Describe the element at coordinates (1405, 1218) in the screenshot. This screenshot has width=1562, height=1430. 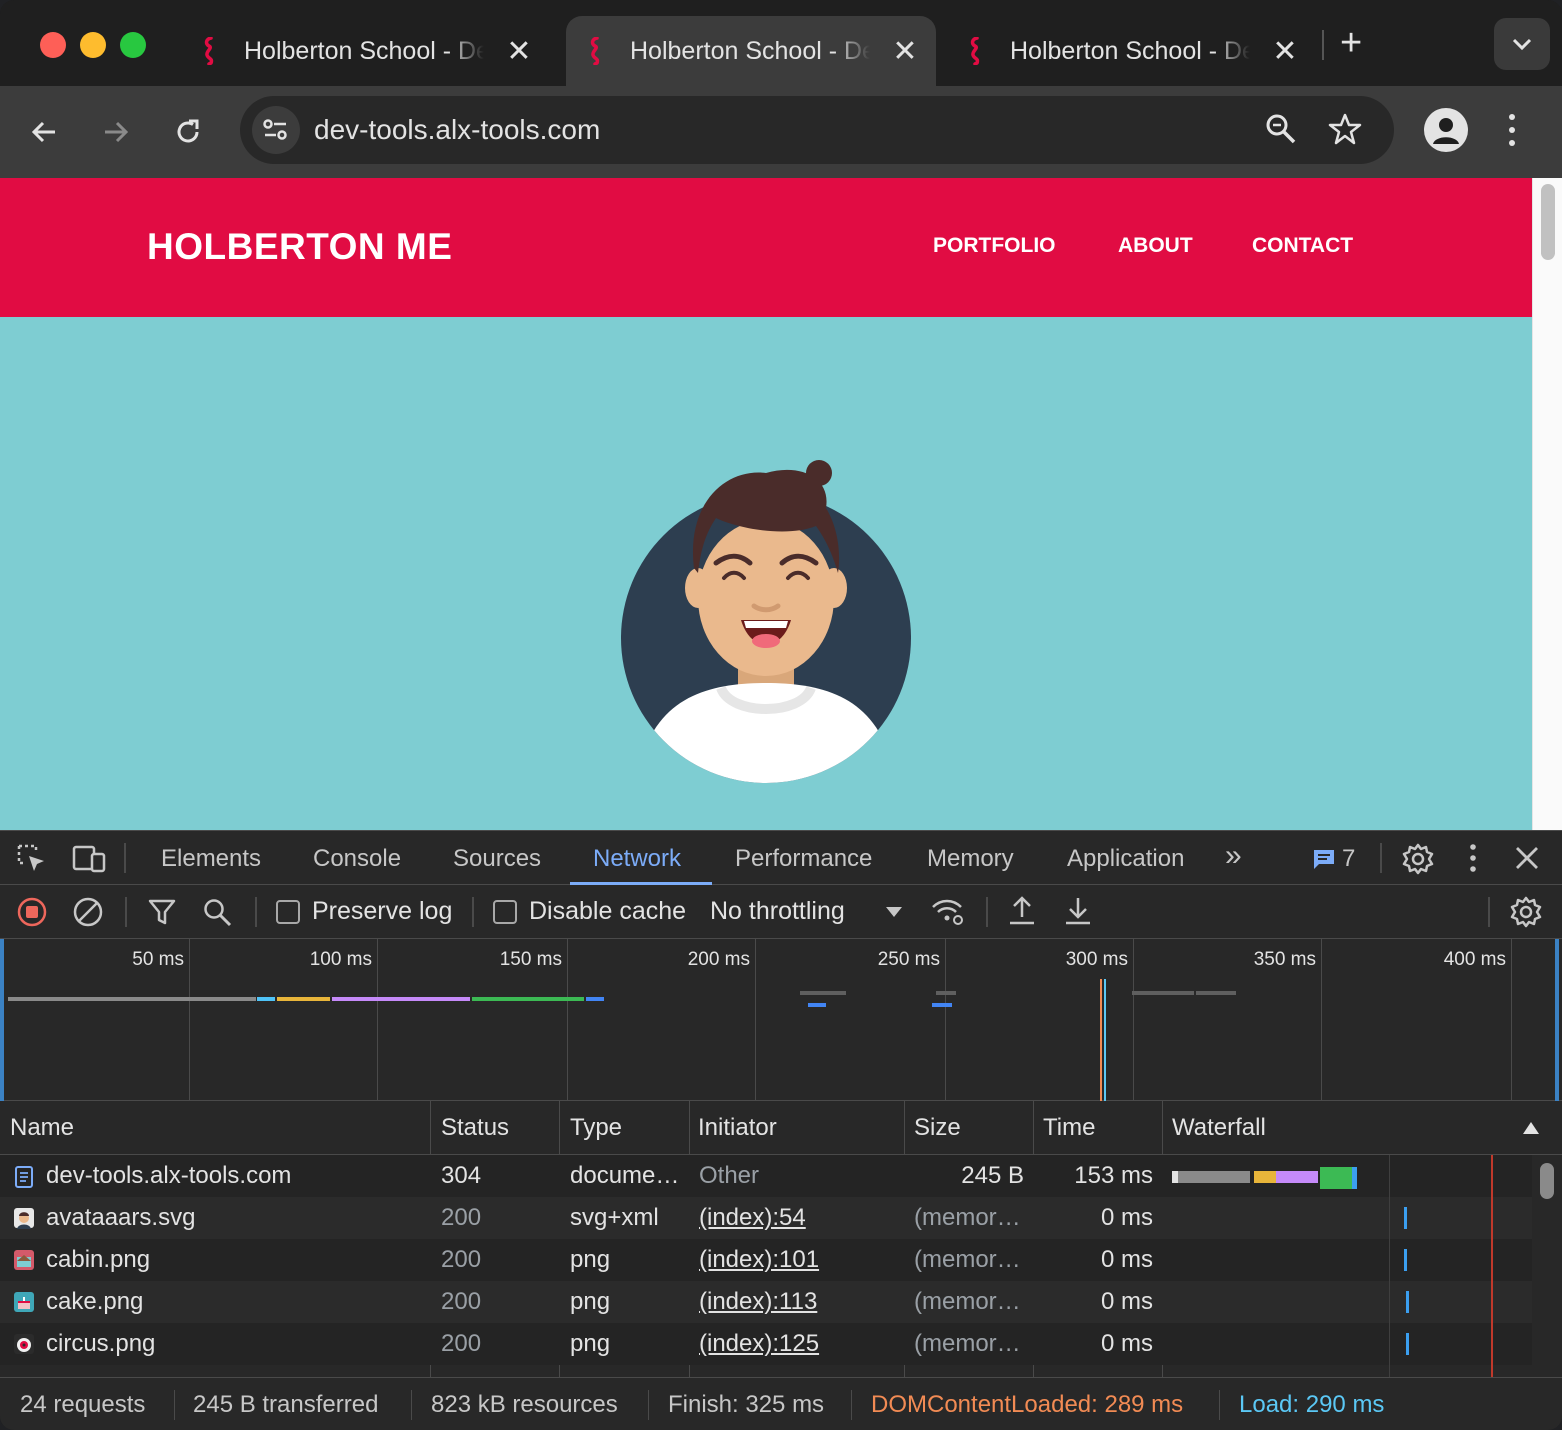
I see `waterfall-bar` at that location.